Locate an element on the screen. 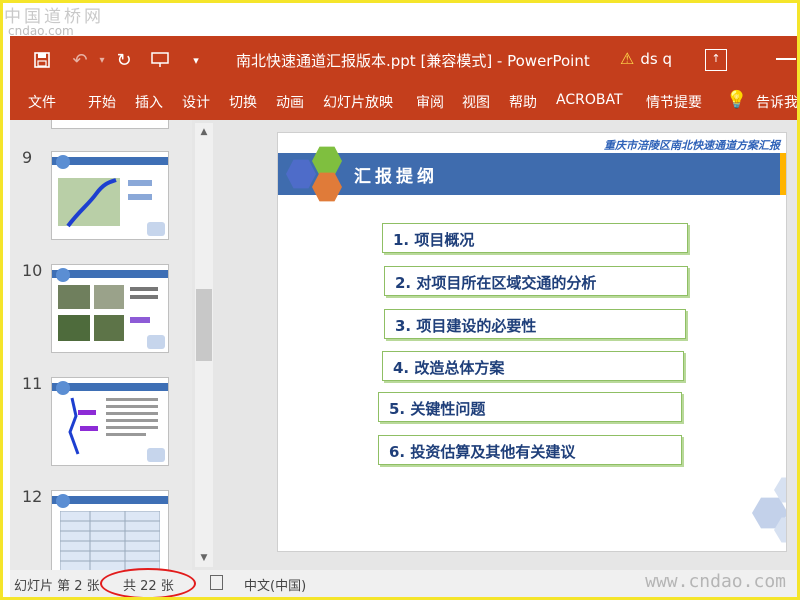 The height and width of the screenshot is (600, 800). tab-transitions: 切换 is located at coordinates (243, 102).